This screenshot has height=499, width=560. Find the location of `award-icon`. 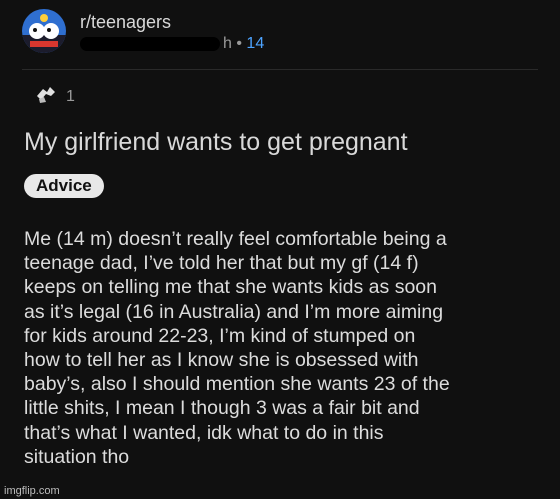

award-icon is located at coordinates (46, 96).